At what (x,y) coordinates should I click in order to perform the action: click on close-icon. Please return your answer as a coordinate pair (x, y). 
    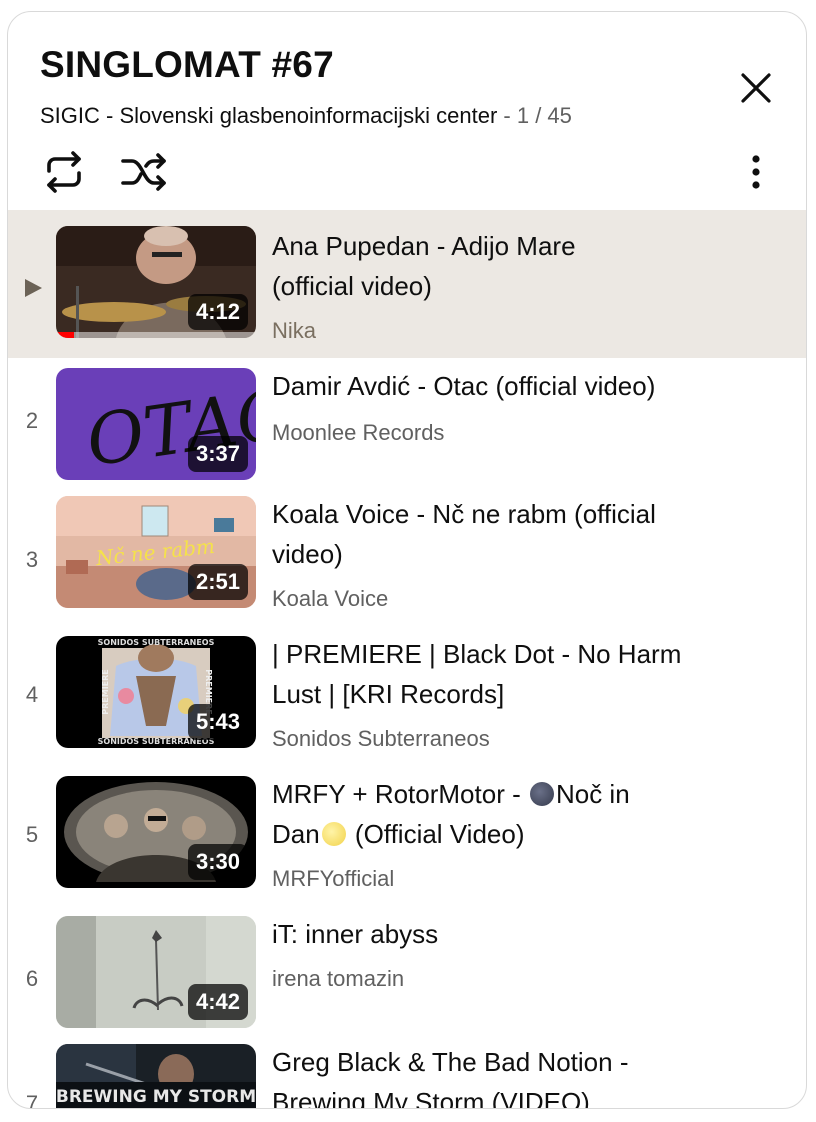
    Looking at the image, I should click on (756, 88).